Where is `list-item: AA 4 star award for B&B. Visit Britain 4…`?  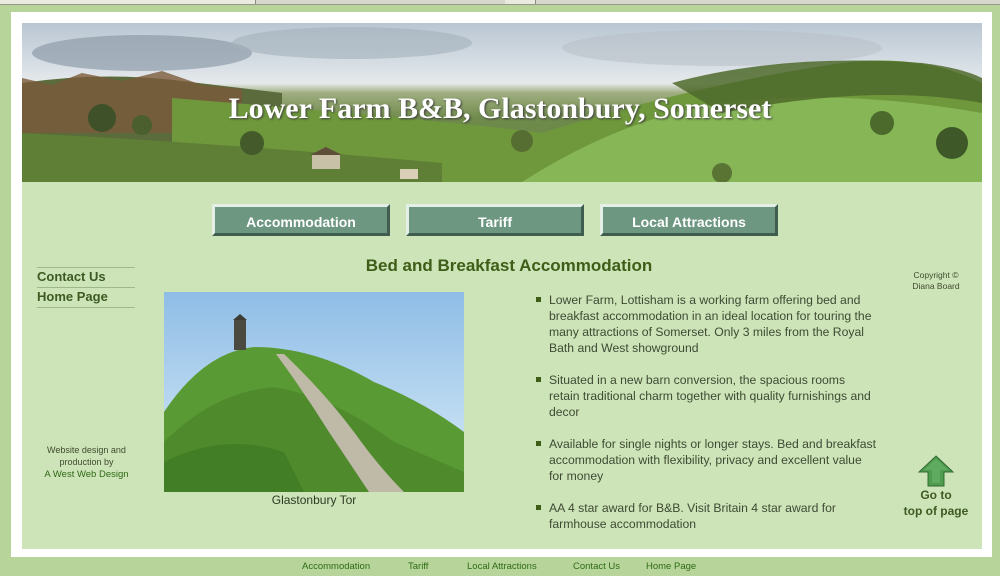
list-item: AA 4 star award for B&B. Visit Britain 4… is located at coordinates (706, 516).